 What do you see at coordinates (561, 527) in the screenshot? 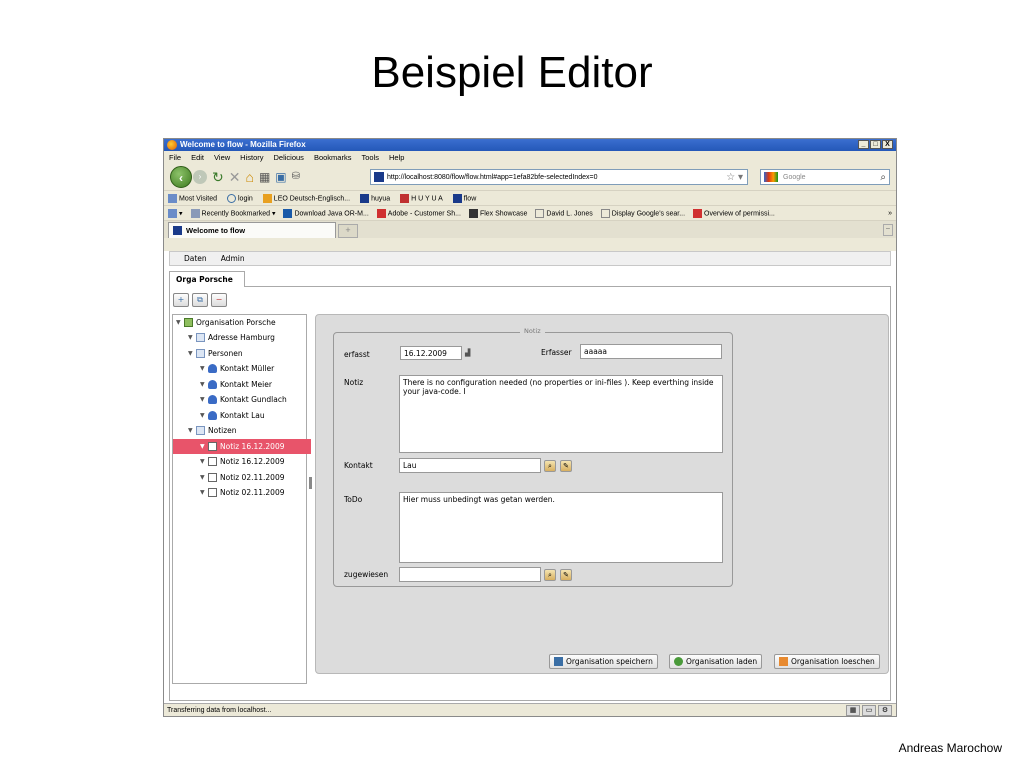
I see `todo-textarea: Hier muss unbedingt was getan werden.` at bounding box center [561, 527].